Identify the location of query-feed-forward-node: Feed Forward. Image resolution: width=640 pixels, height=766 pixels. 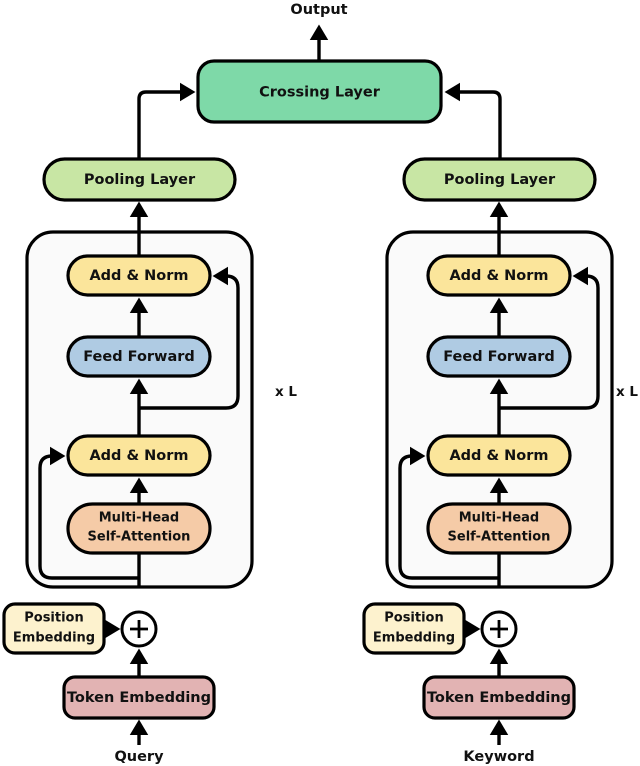
(139, 356).